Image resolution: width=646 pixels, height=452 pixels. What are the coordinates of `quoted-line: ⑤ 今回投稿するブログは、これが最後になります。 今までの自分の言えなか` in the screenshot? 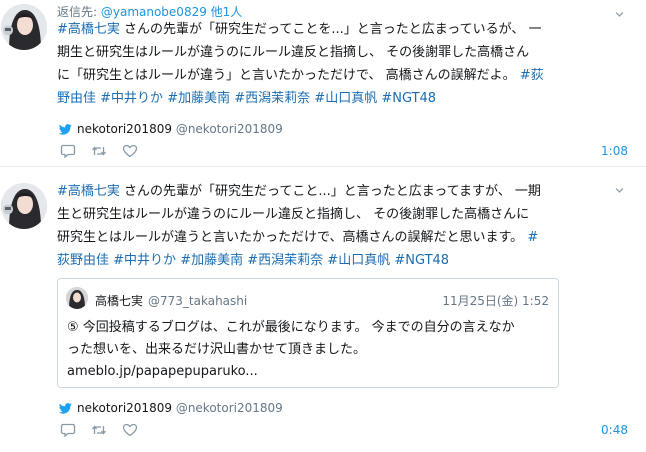 It's located at (291, 327).